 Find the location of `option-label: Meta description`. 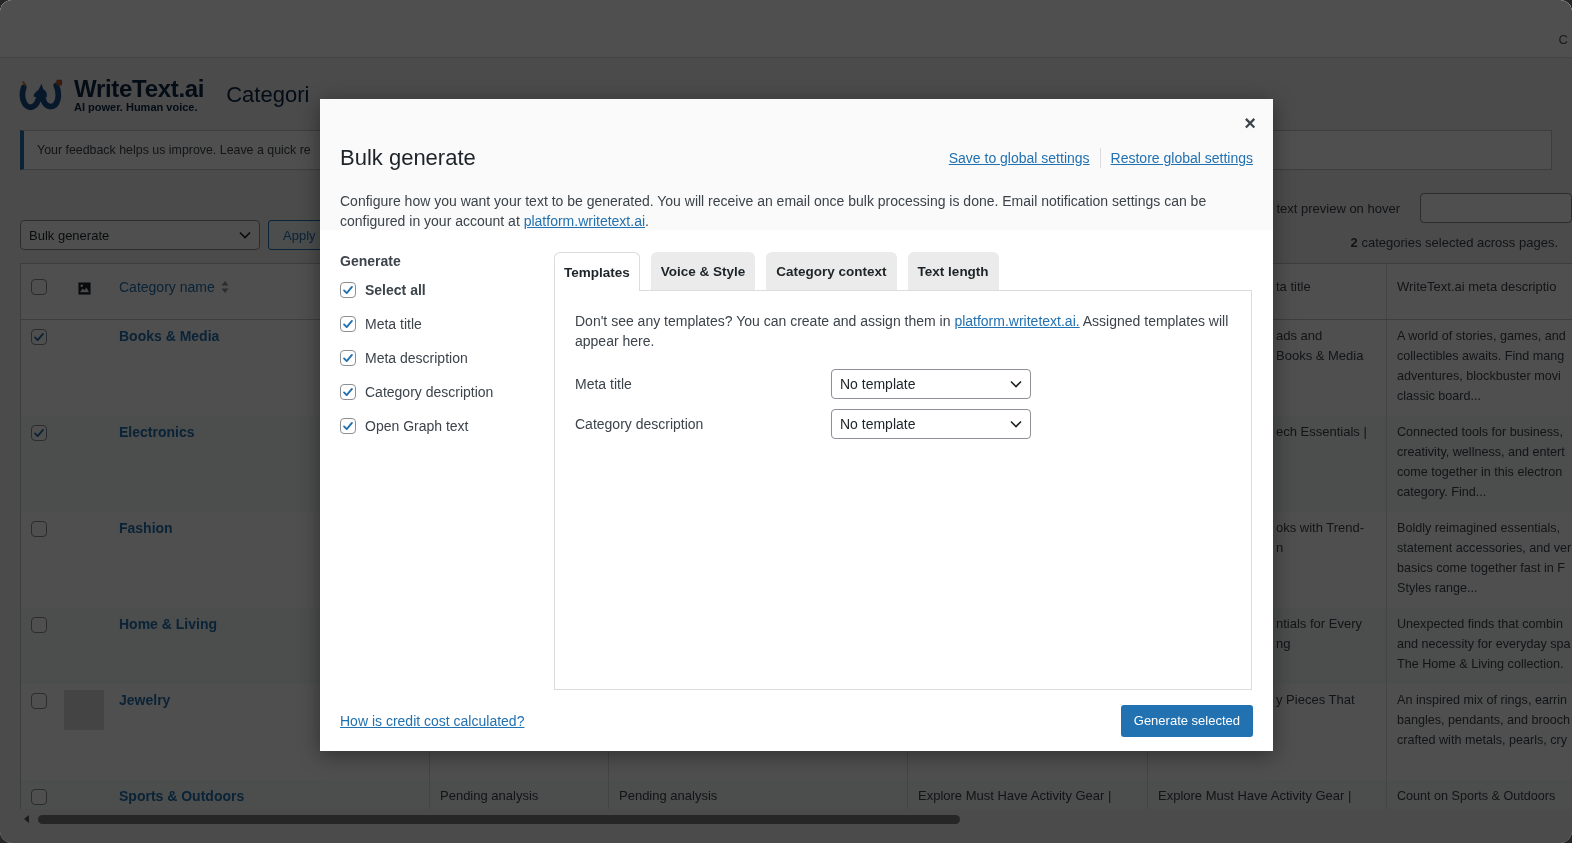

option-label: Meta description is located at coordinates (416, 358).